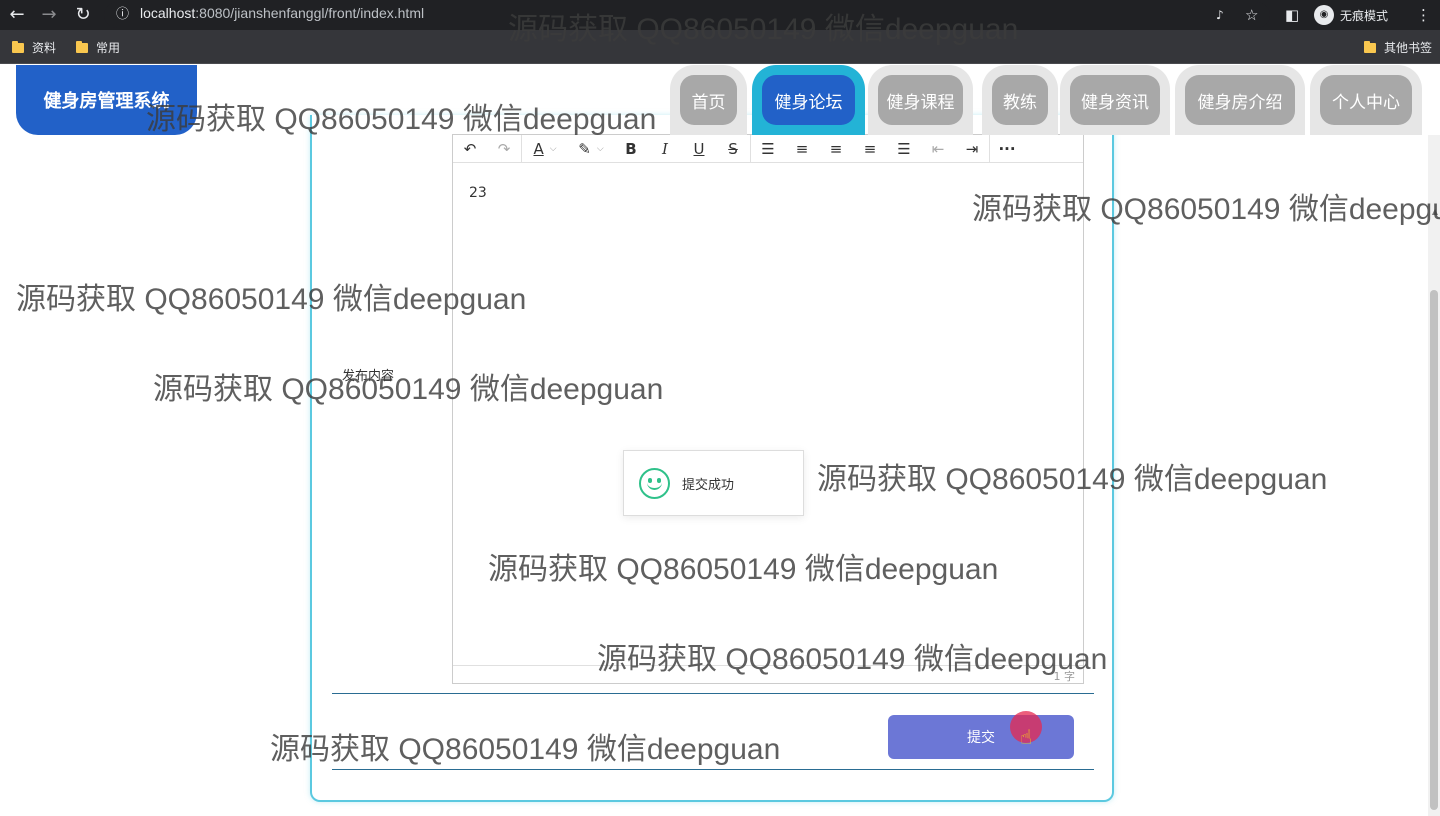 This screenshot has width=1440, height=816. What do you see at coordinates (1423, 15) in the screenshot?
I see `menu-icon: ⋮` at bounding box center [1423, 15].